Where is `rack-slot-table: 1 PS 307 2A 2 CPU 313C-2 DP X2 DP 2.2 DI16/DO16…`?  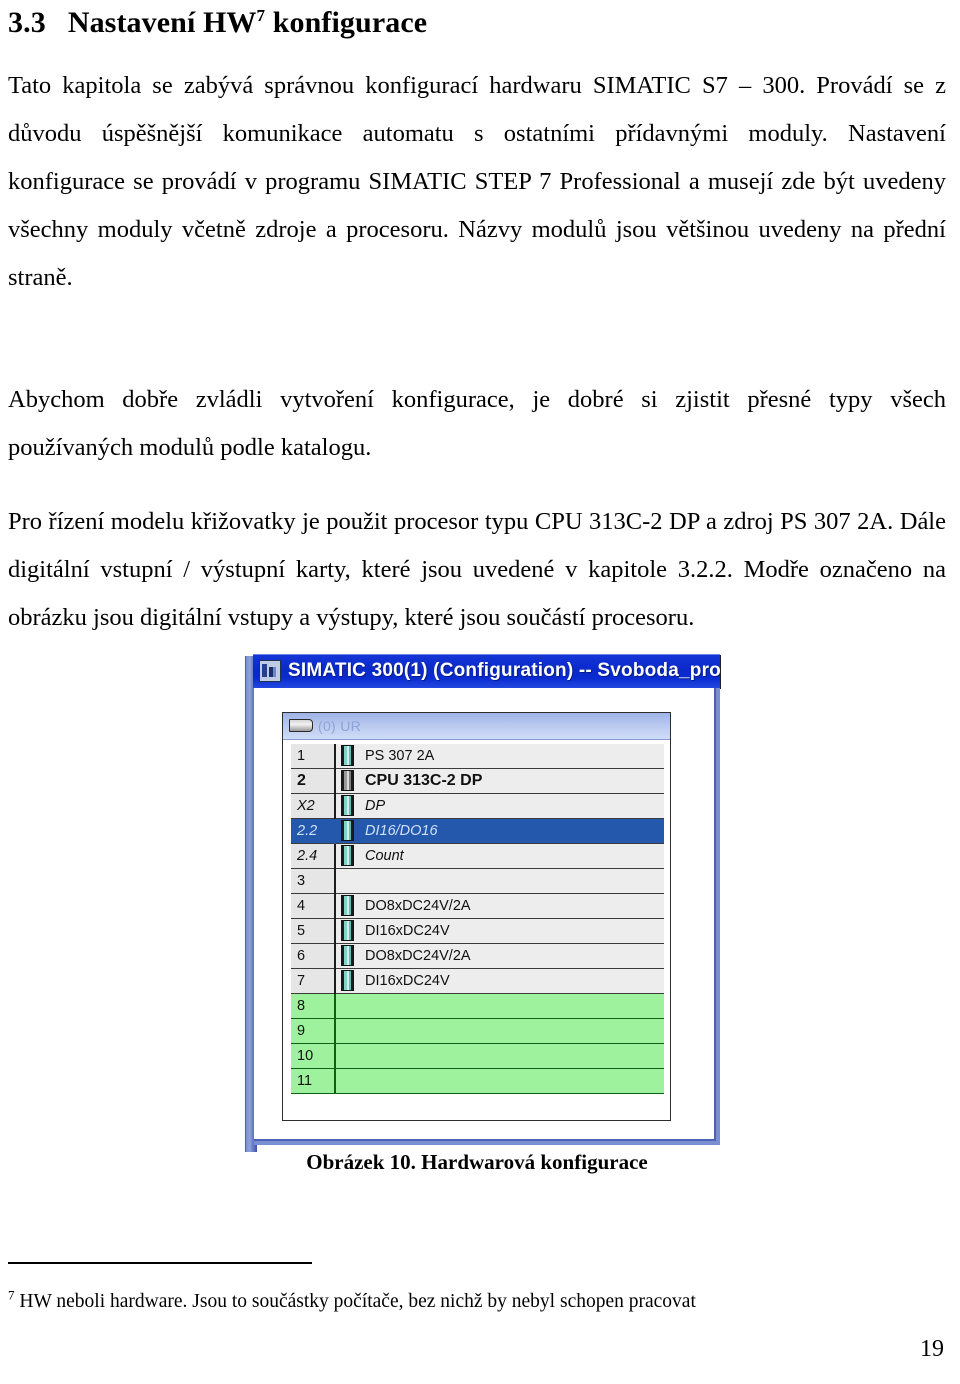
rack-slot-table: 1 PS 307 2A 2 CPU 313C-2 DP X2 DP 2.2 DI16/DO16… is located at coordinates (477, 918).